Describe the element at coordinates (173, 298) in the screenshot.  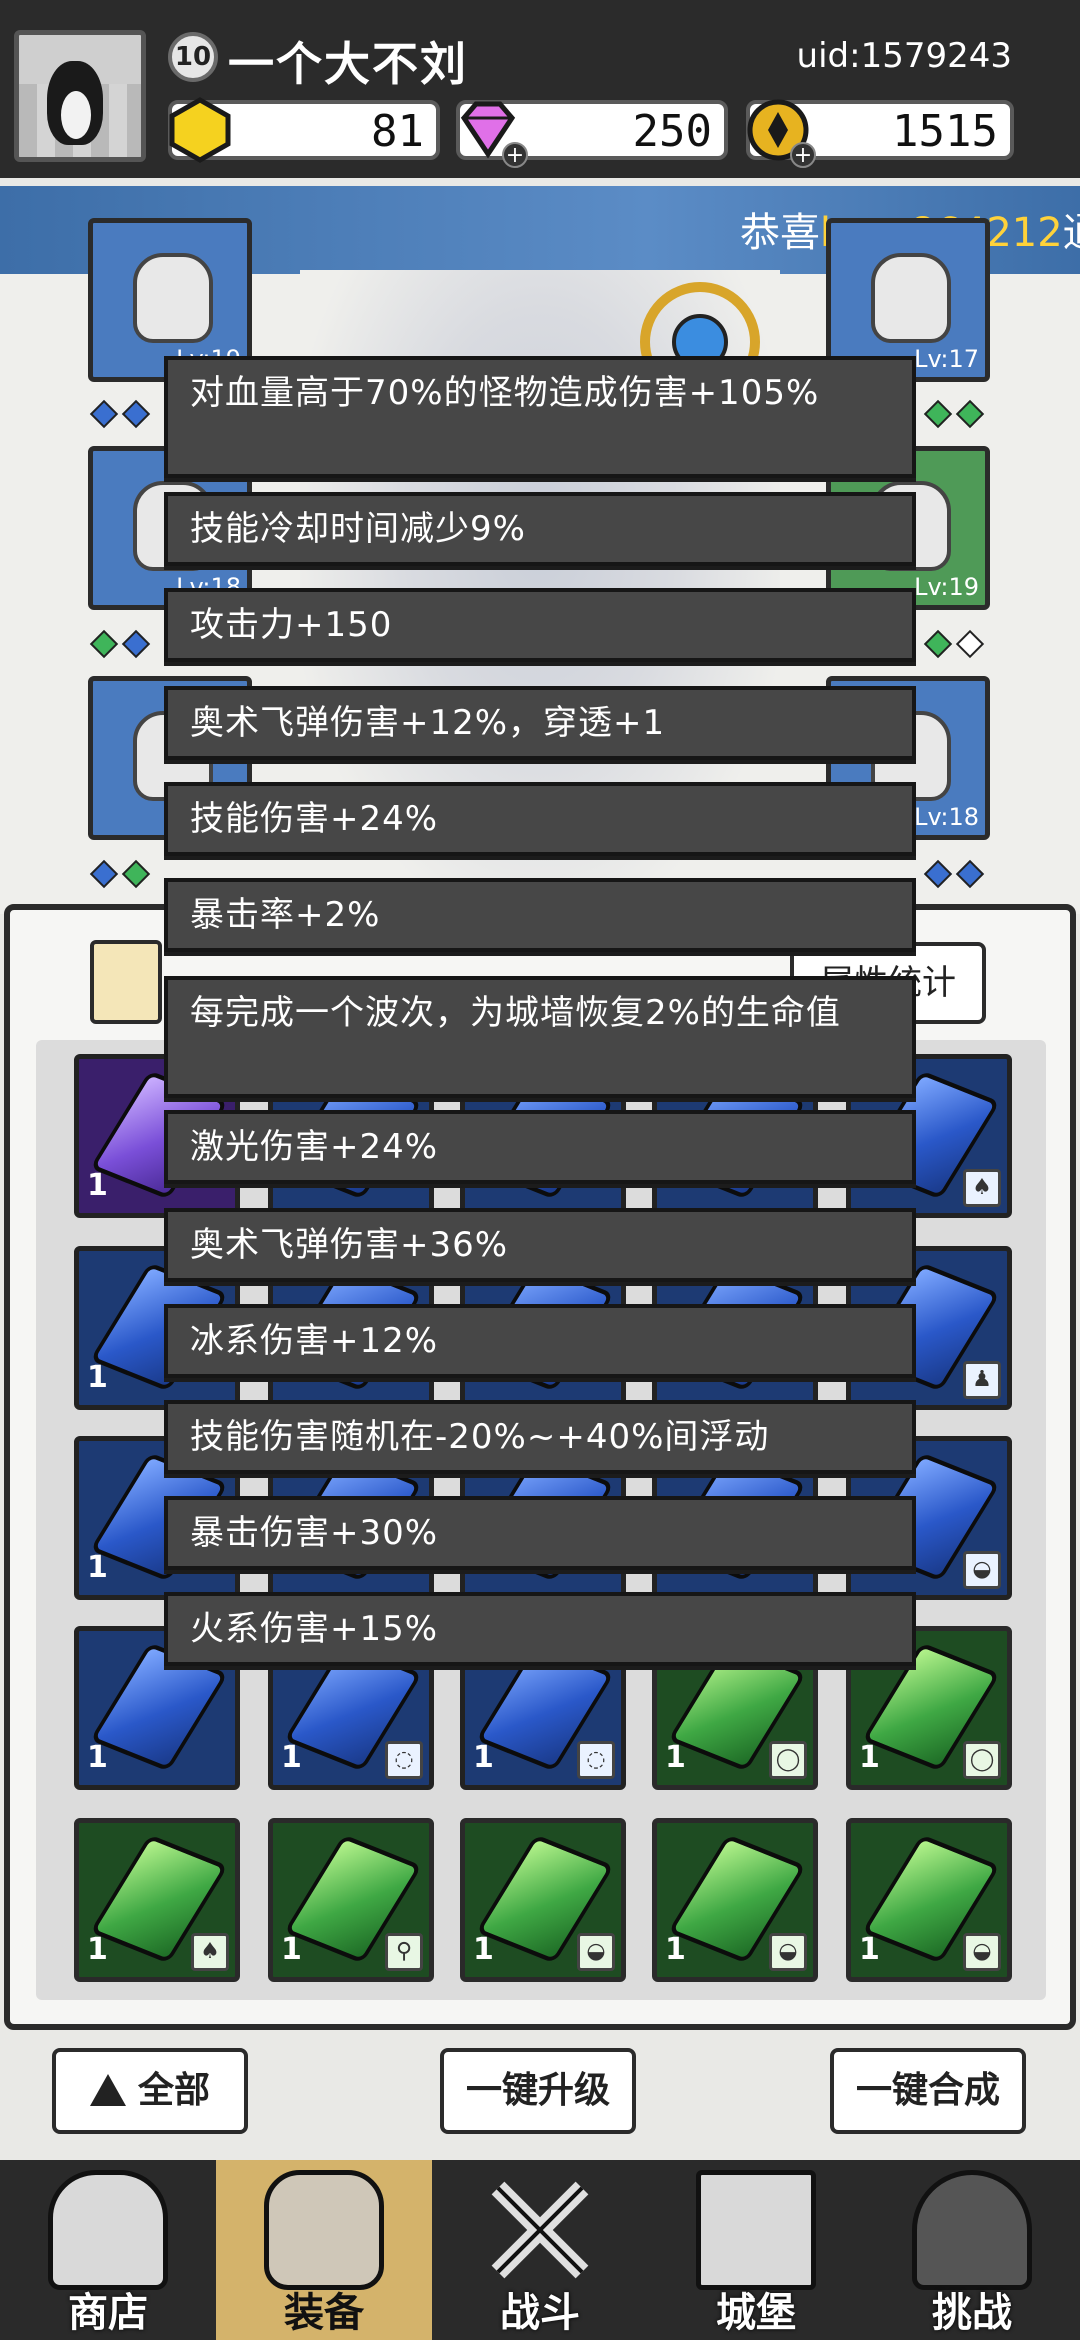
I see `helmet-icon` at that location.